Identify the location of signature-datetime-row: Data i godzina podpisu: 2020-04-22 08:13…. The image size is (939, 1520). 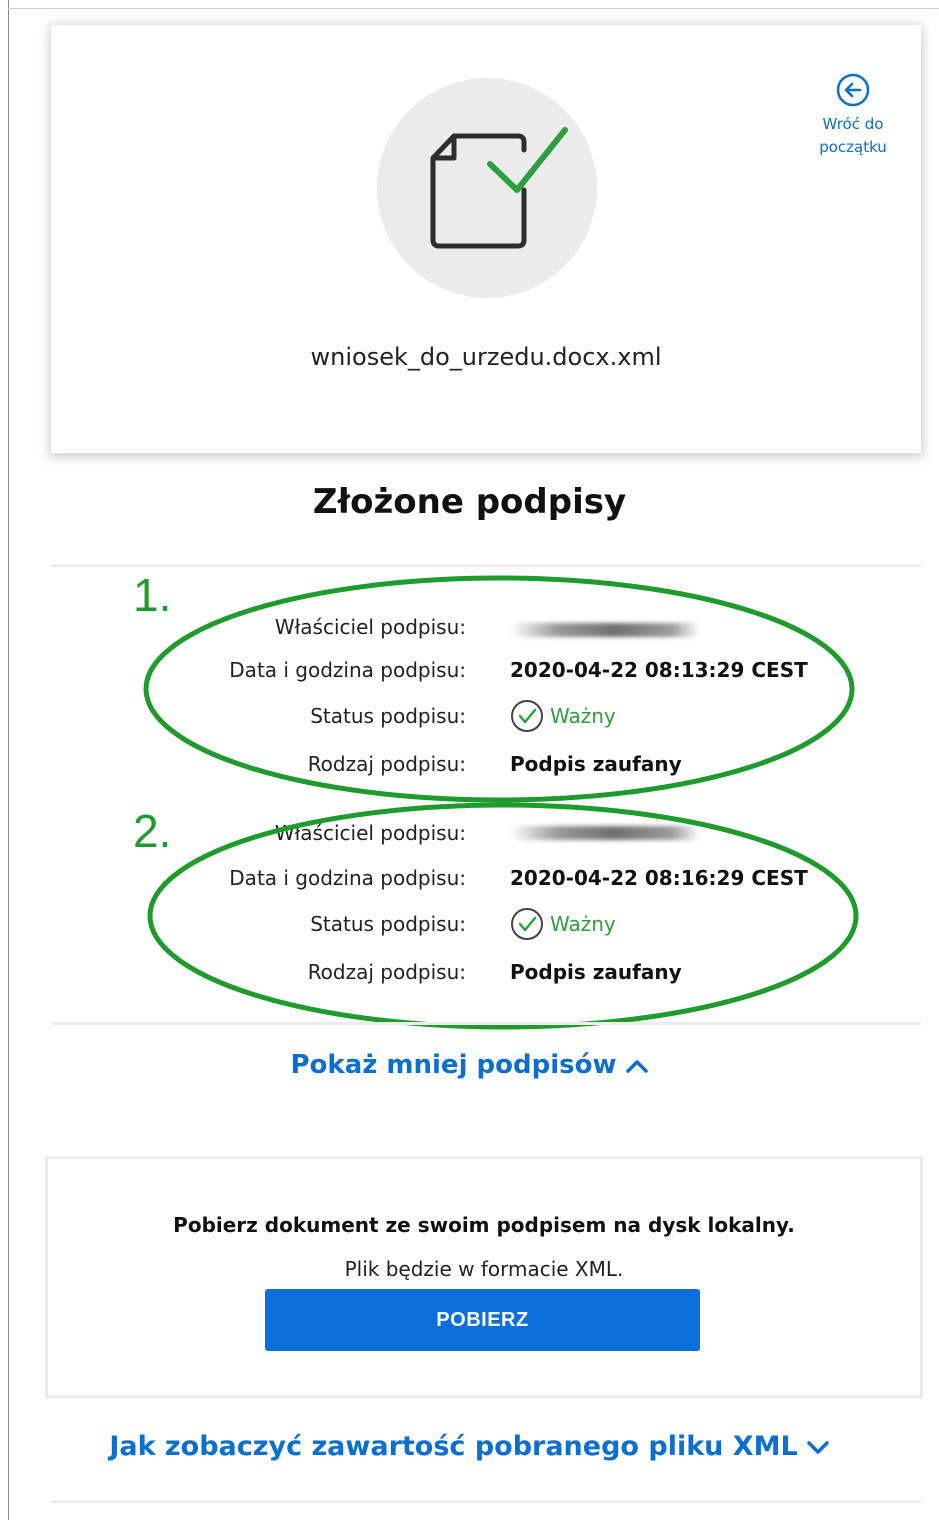
(486, 670).